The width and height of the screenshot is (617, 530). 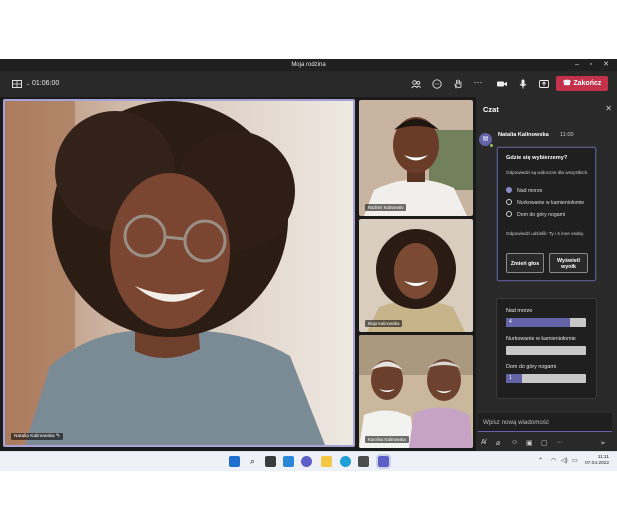 I want to click on poll-question: Gdzie się wybierzemy?, so click(x=537, y=158).